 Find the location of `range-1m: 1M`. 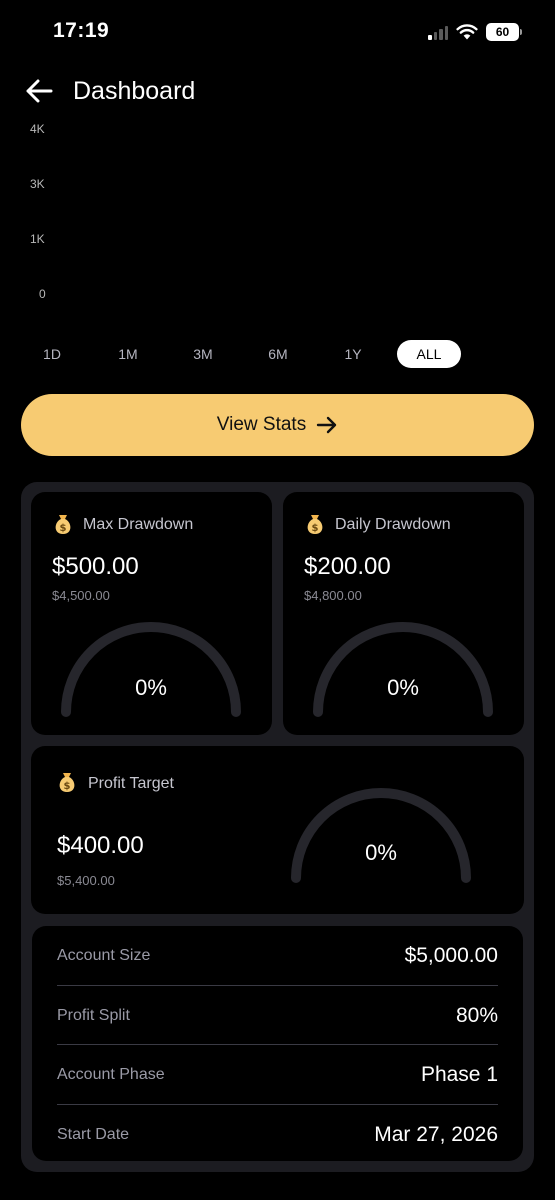

range-1m: 1M is located at coordinates (128, 354).